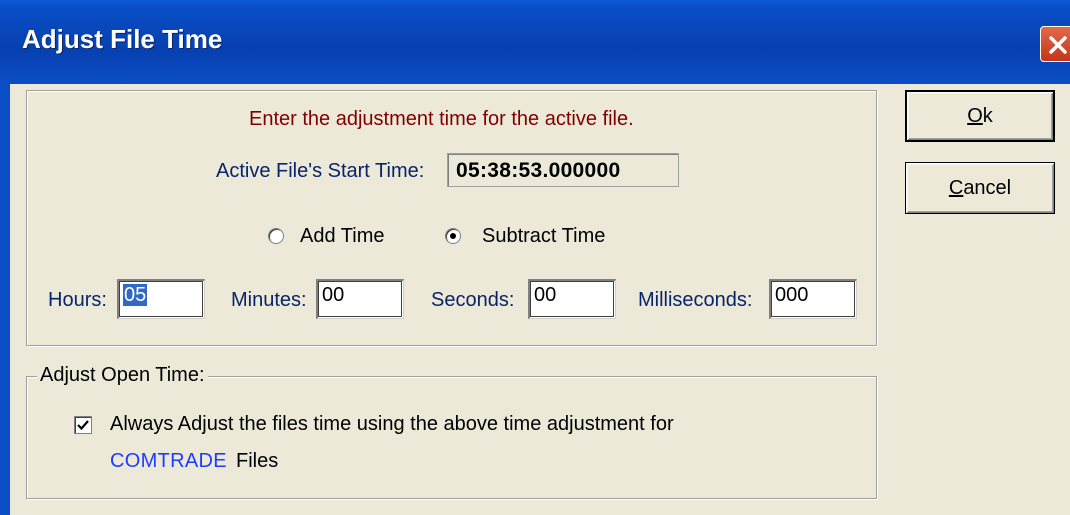  Describe the element at coordinates (168, 461) in the screenshot. I see `file-type-label: COMTRADE` at that location.